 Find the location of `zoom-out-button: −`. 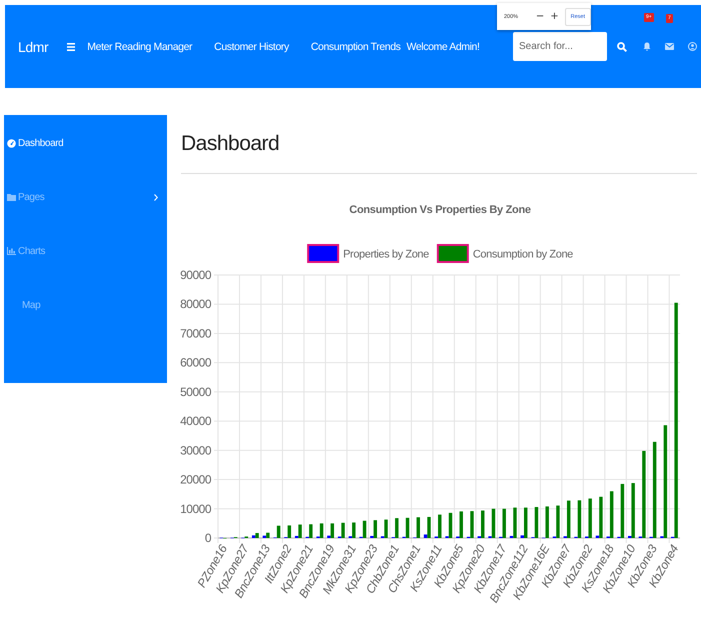

zoom-out-button: − is located at coordinates (540, 17).